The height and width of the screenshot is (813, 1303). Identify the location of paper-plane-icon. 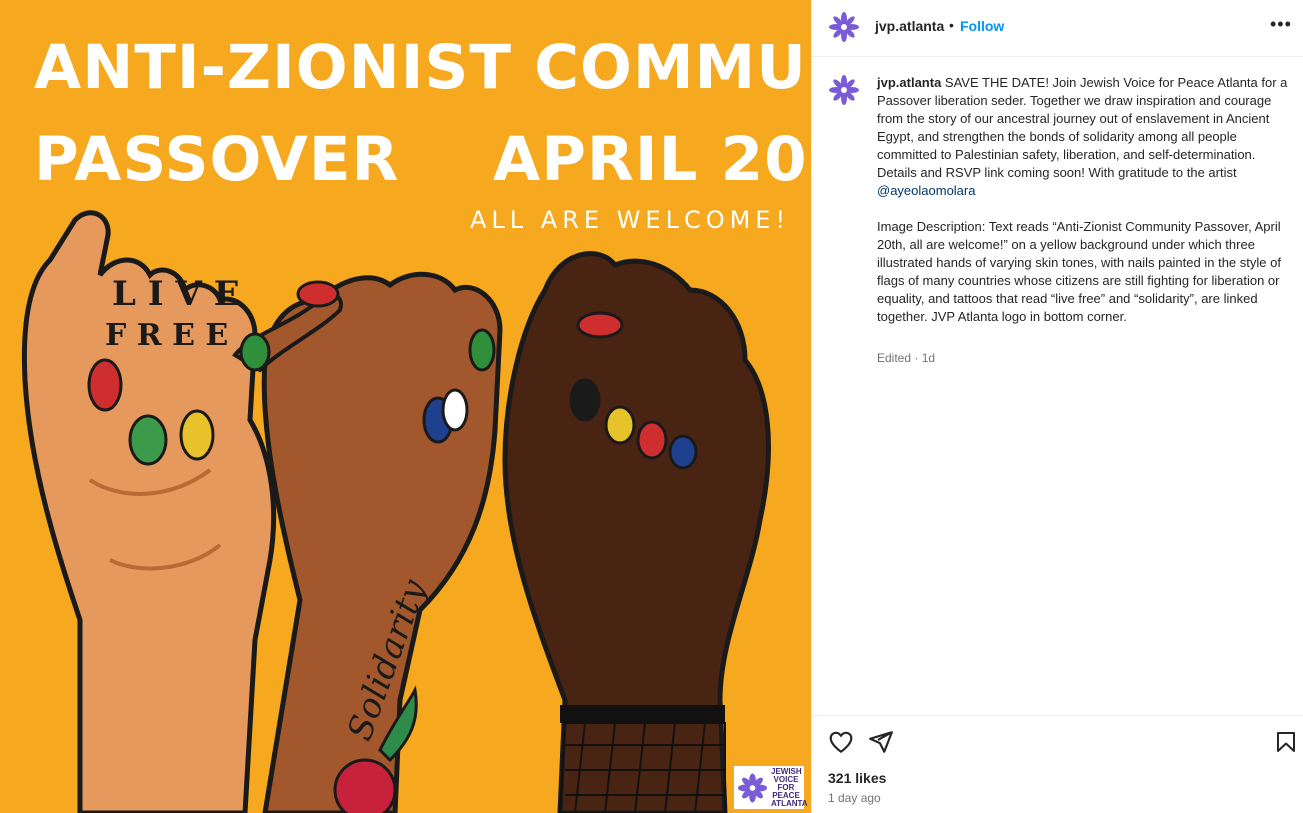
(881, 742).